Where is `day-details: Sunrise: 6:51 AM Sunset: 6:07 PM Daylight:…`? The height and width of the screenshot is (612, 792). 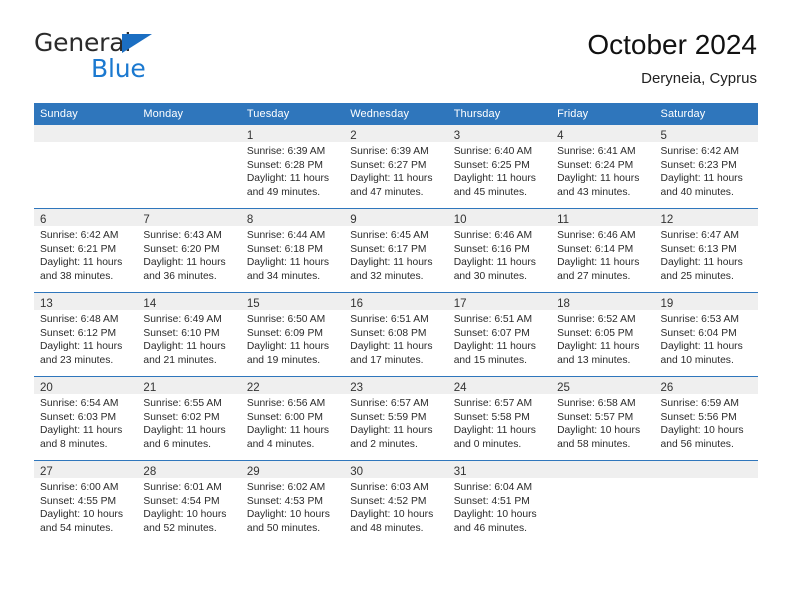 day-details: Sunrise: 6:51 AM Sunset: 6:07 PM Daylight:… is located at coordinates (499, 338).